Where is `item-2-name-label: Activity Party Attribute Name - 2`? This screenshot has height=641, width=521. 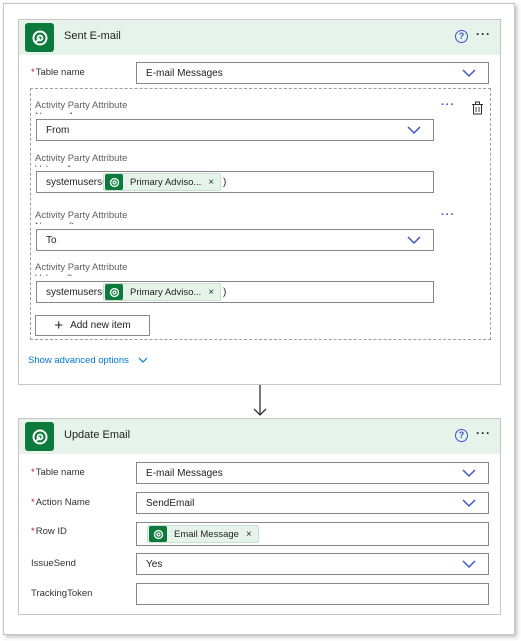
item-2-name-label: Activity Party Attribute Name - 2 is located at coordinates (81, 217).